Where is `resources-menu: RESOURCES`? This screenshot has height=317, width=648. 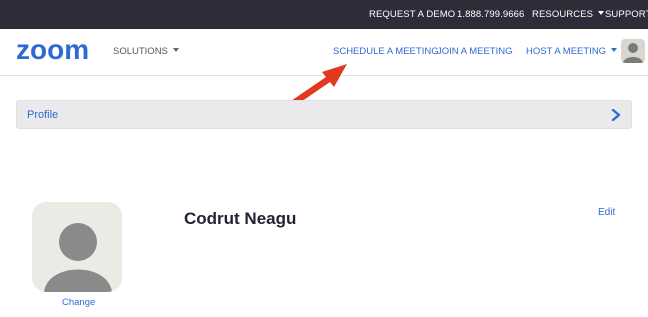 resources-menu: RESOURCES is located at coordinates (568, 14).